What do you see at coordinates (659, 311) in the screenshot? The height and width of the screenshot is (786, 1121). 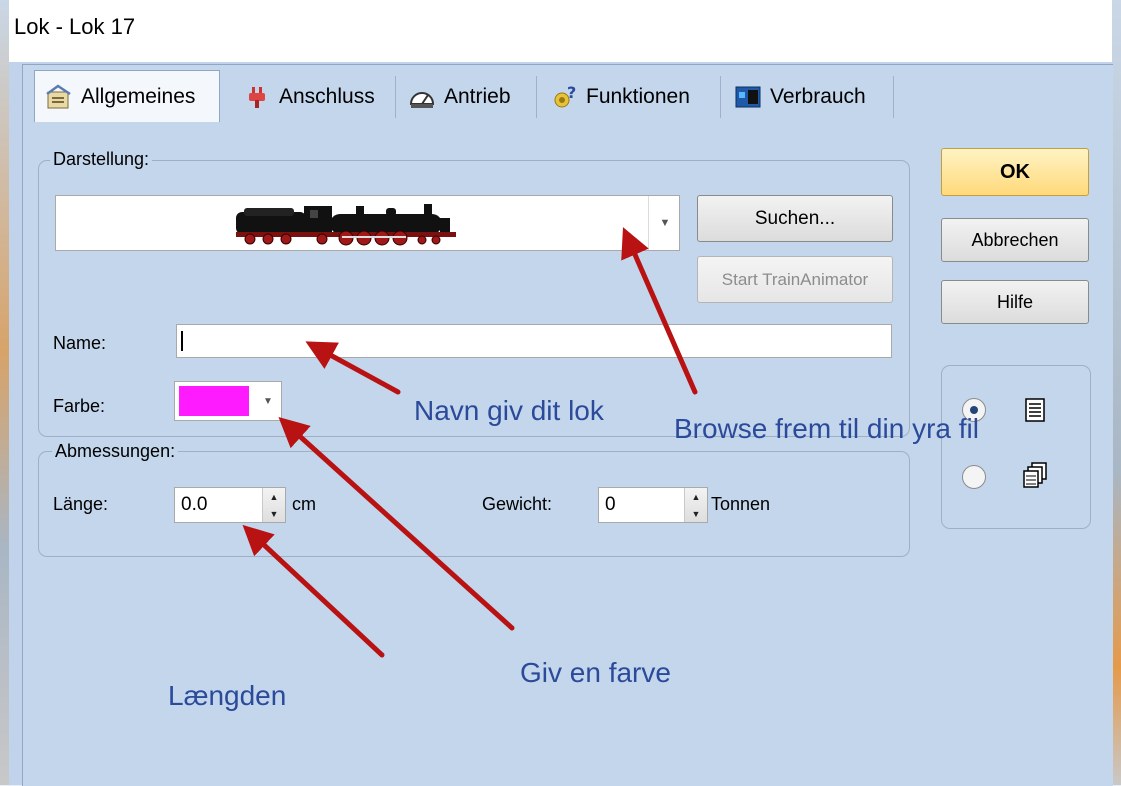 I see `arrow-to-image` at bounding box center [659, 311].